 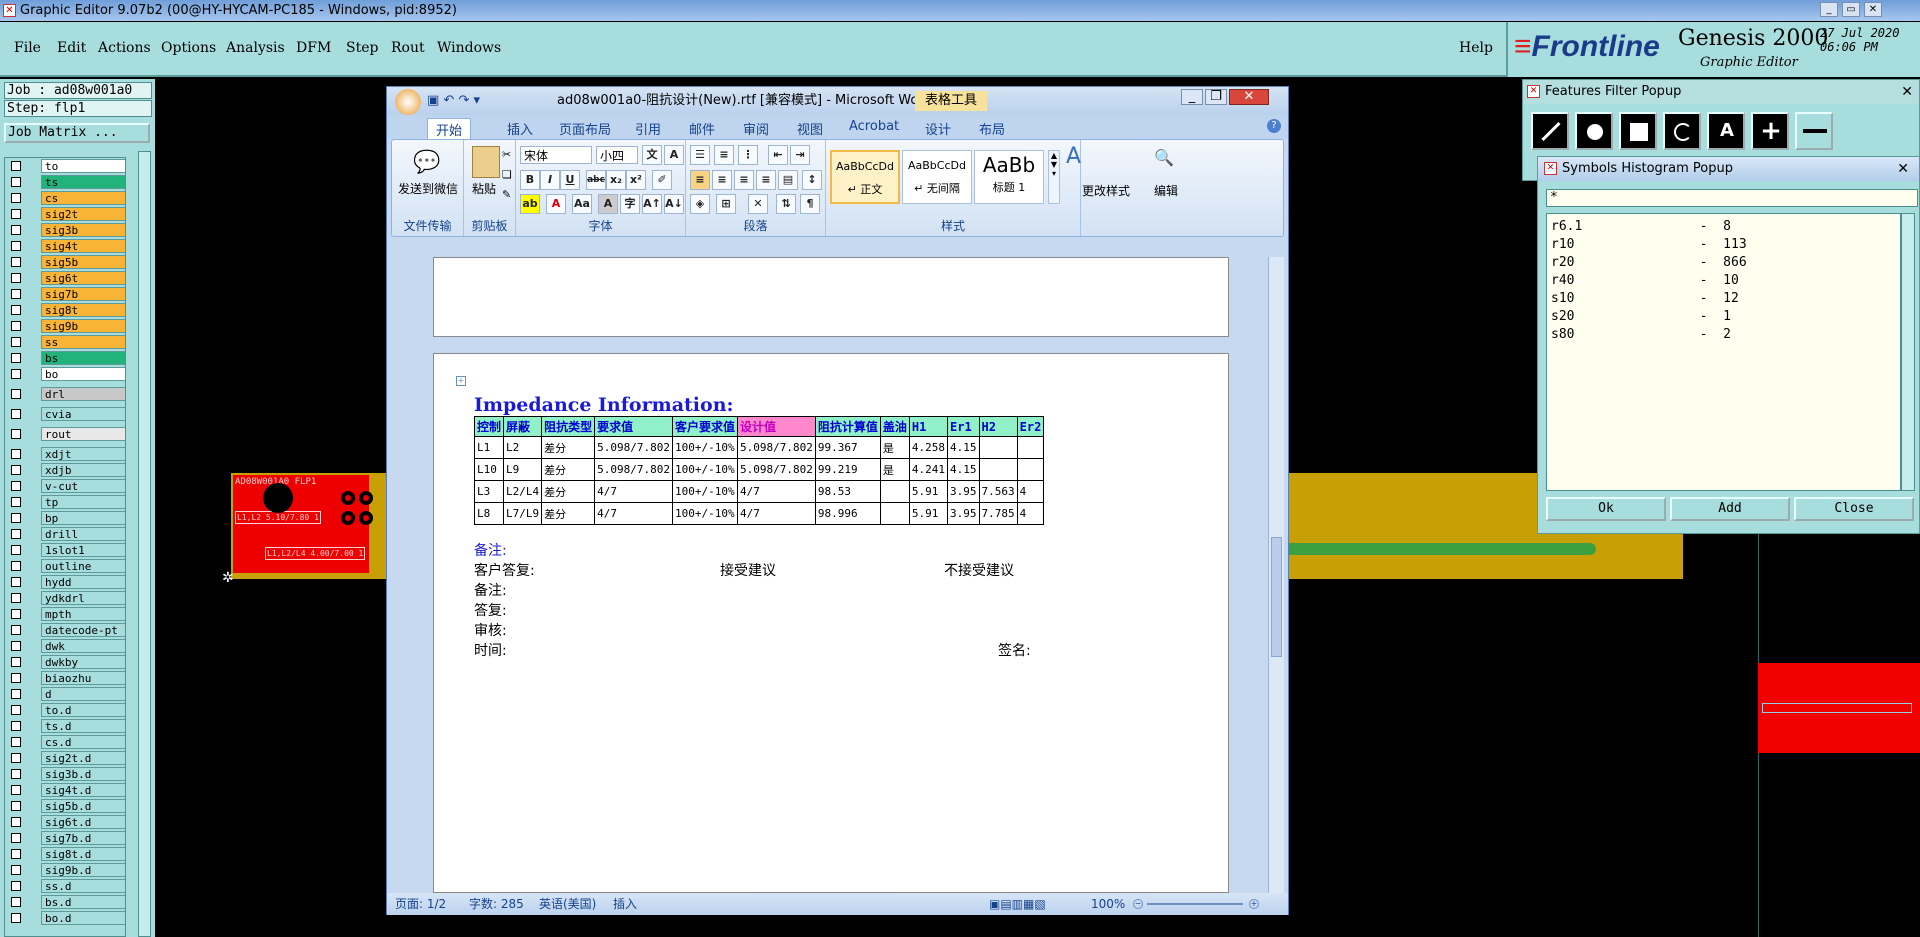 What do you see at coordinates (652, 204) in the screenshot?
I see `grow-font-icon: A↑` at bounding box center [652, 204].